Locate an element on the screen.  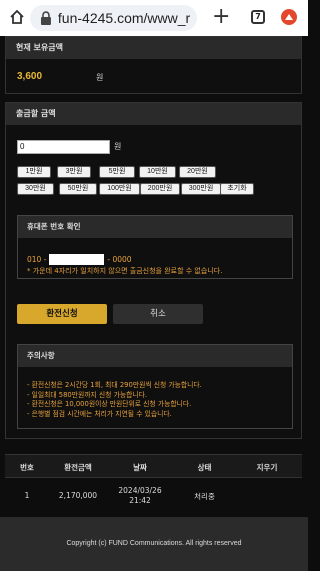
browser-toolbar: fun-4245.com/www_r + 7 is located at coordinates (154, 18).